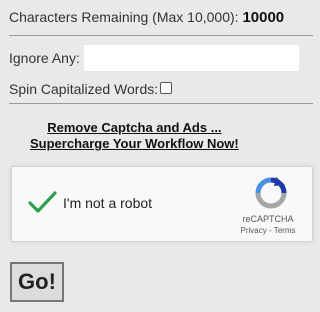  What do you see at coordinates (268, 230) in the screenshot?
I see `recaptcha-terms: Privacy - Terms` at bounding box center [268, 230].